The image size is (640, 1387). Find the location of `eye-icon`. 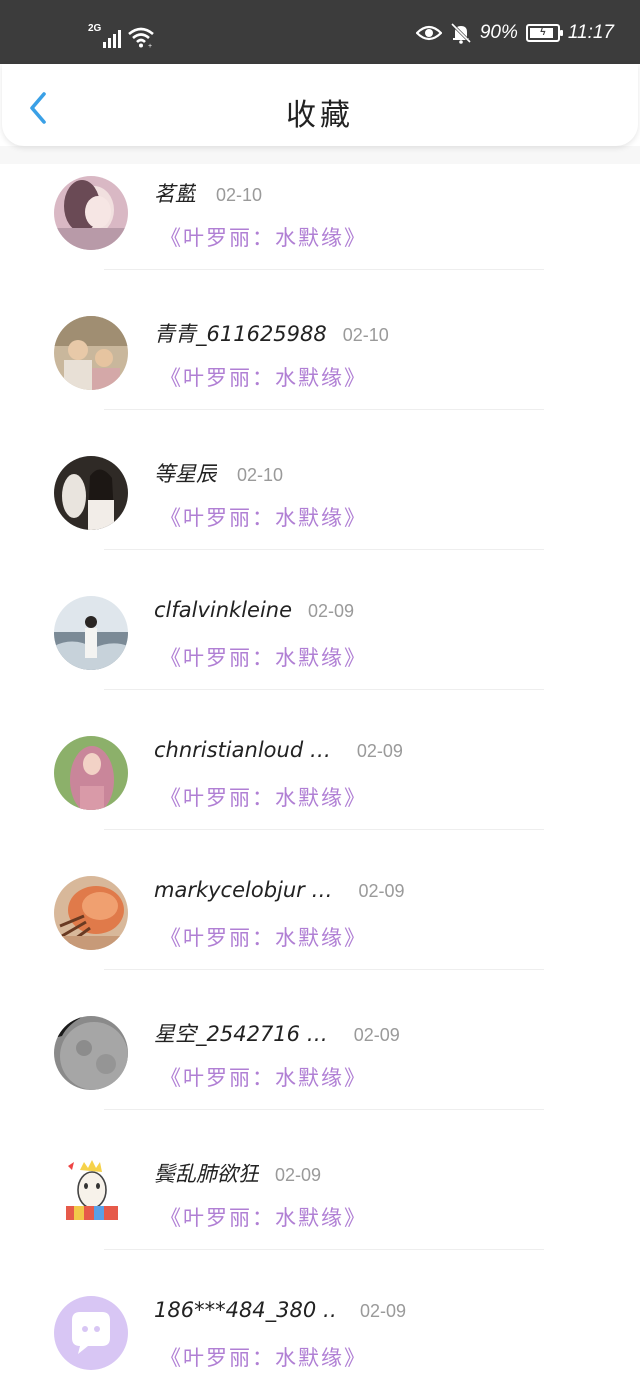

eye-icon is located at coordinates (428, 33).